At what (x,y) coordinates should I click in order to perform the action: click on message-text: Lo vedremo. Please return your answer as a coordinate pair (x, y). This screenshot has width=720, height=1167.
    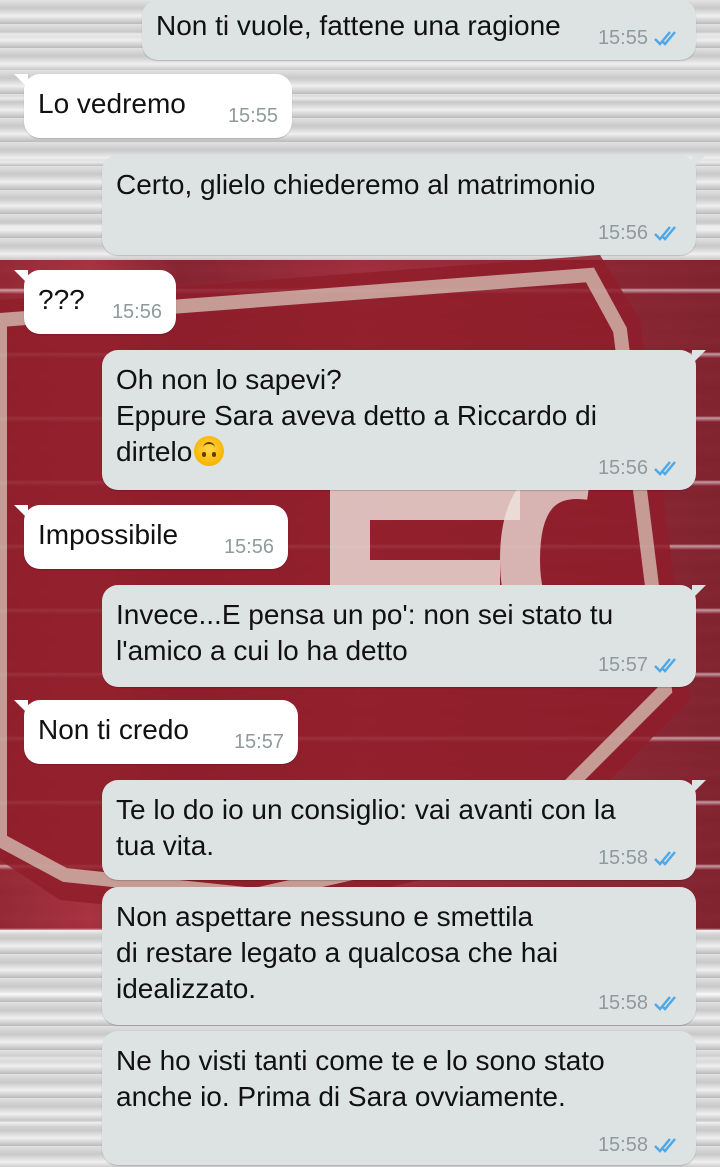
    Looking at the image, I should click on (112, 103).